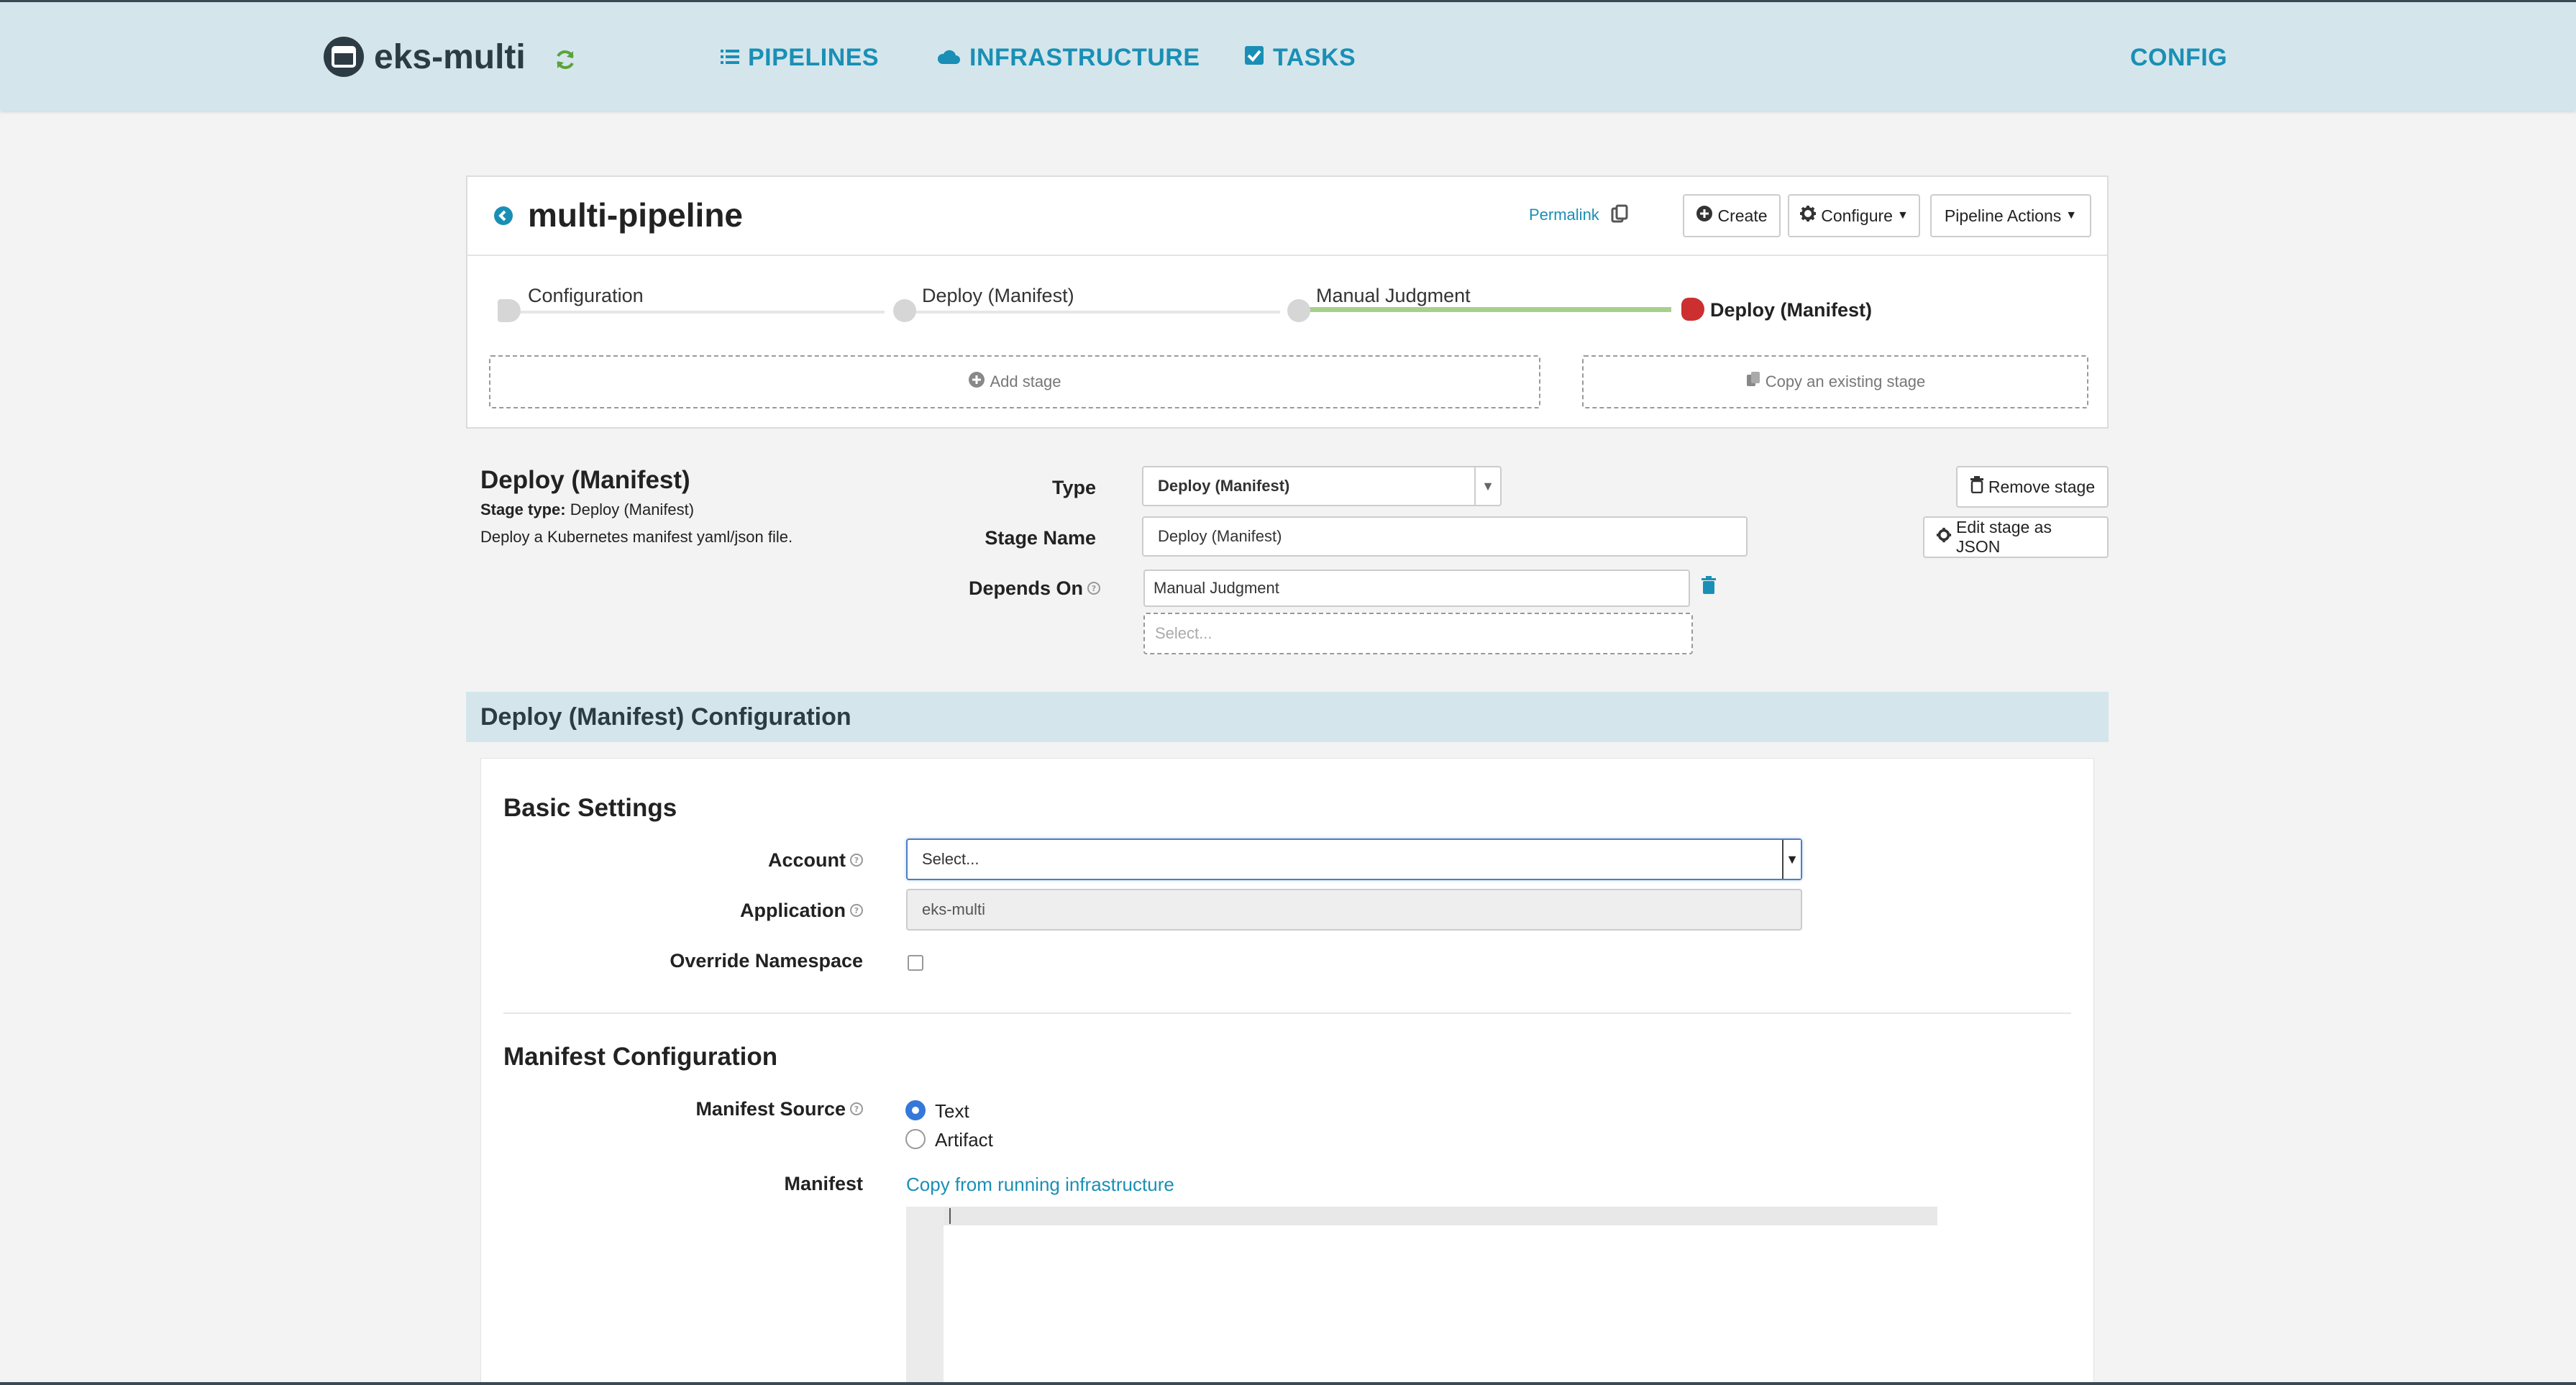 The image size is (2576, 1385). Describe the element at coordinates (1354, 910) in the screenshot. I see `application-input: eks-multi` at that location.